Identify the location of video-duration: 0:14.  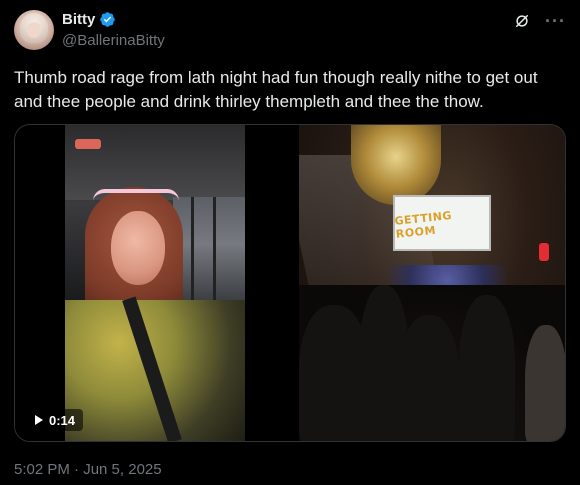
(62, 420).